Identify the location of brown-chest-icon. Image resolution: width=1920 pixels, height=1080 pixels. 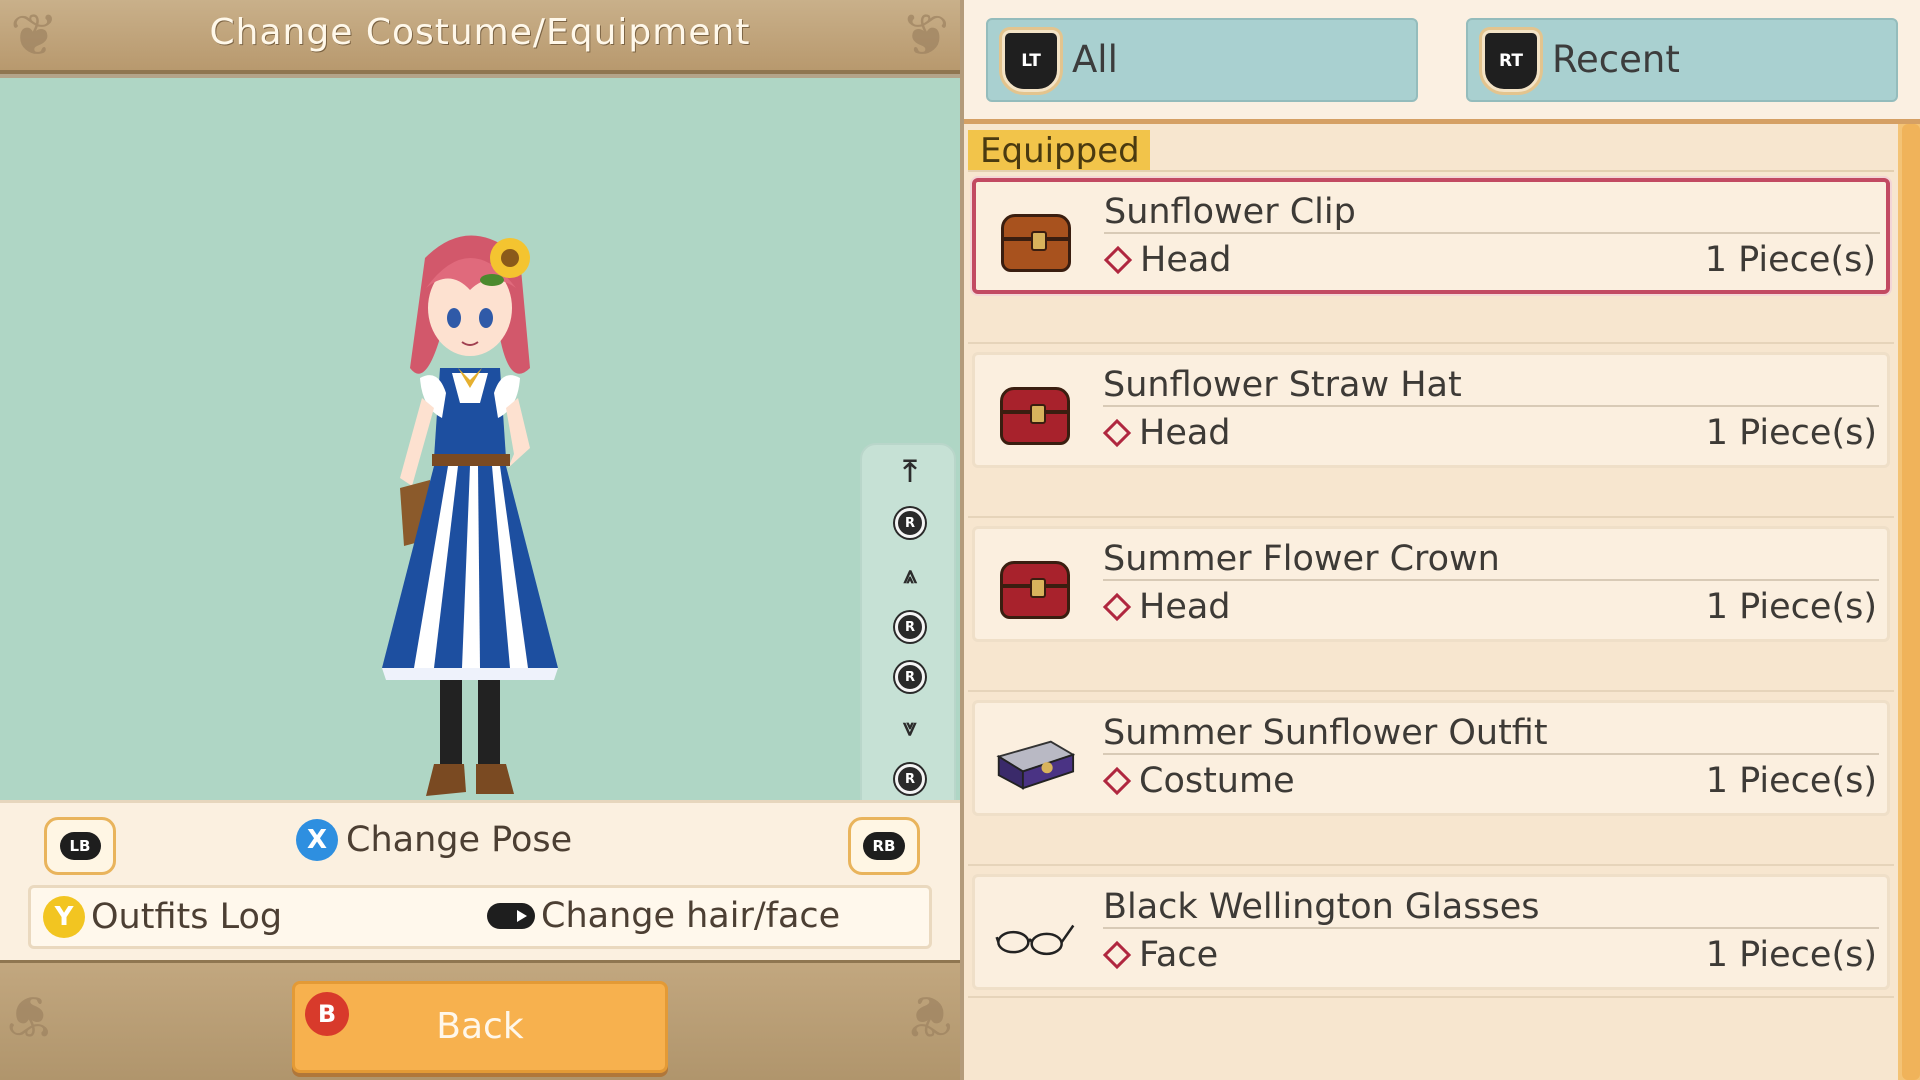
(1036, 243).